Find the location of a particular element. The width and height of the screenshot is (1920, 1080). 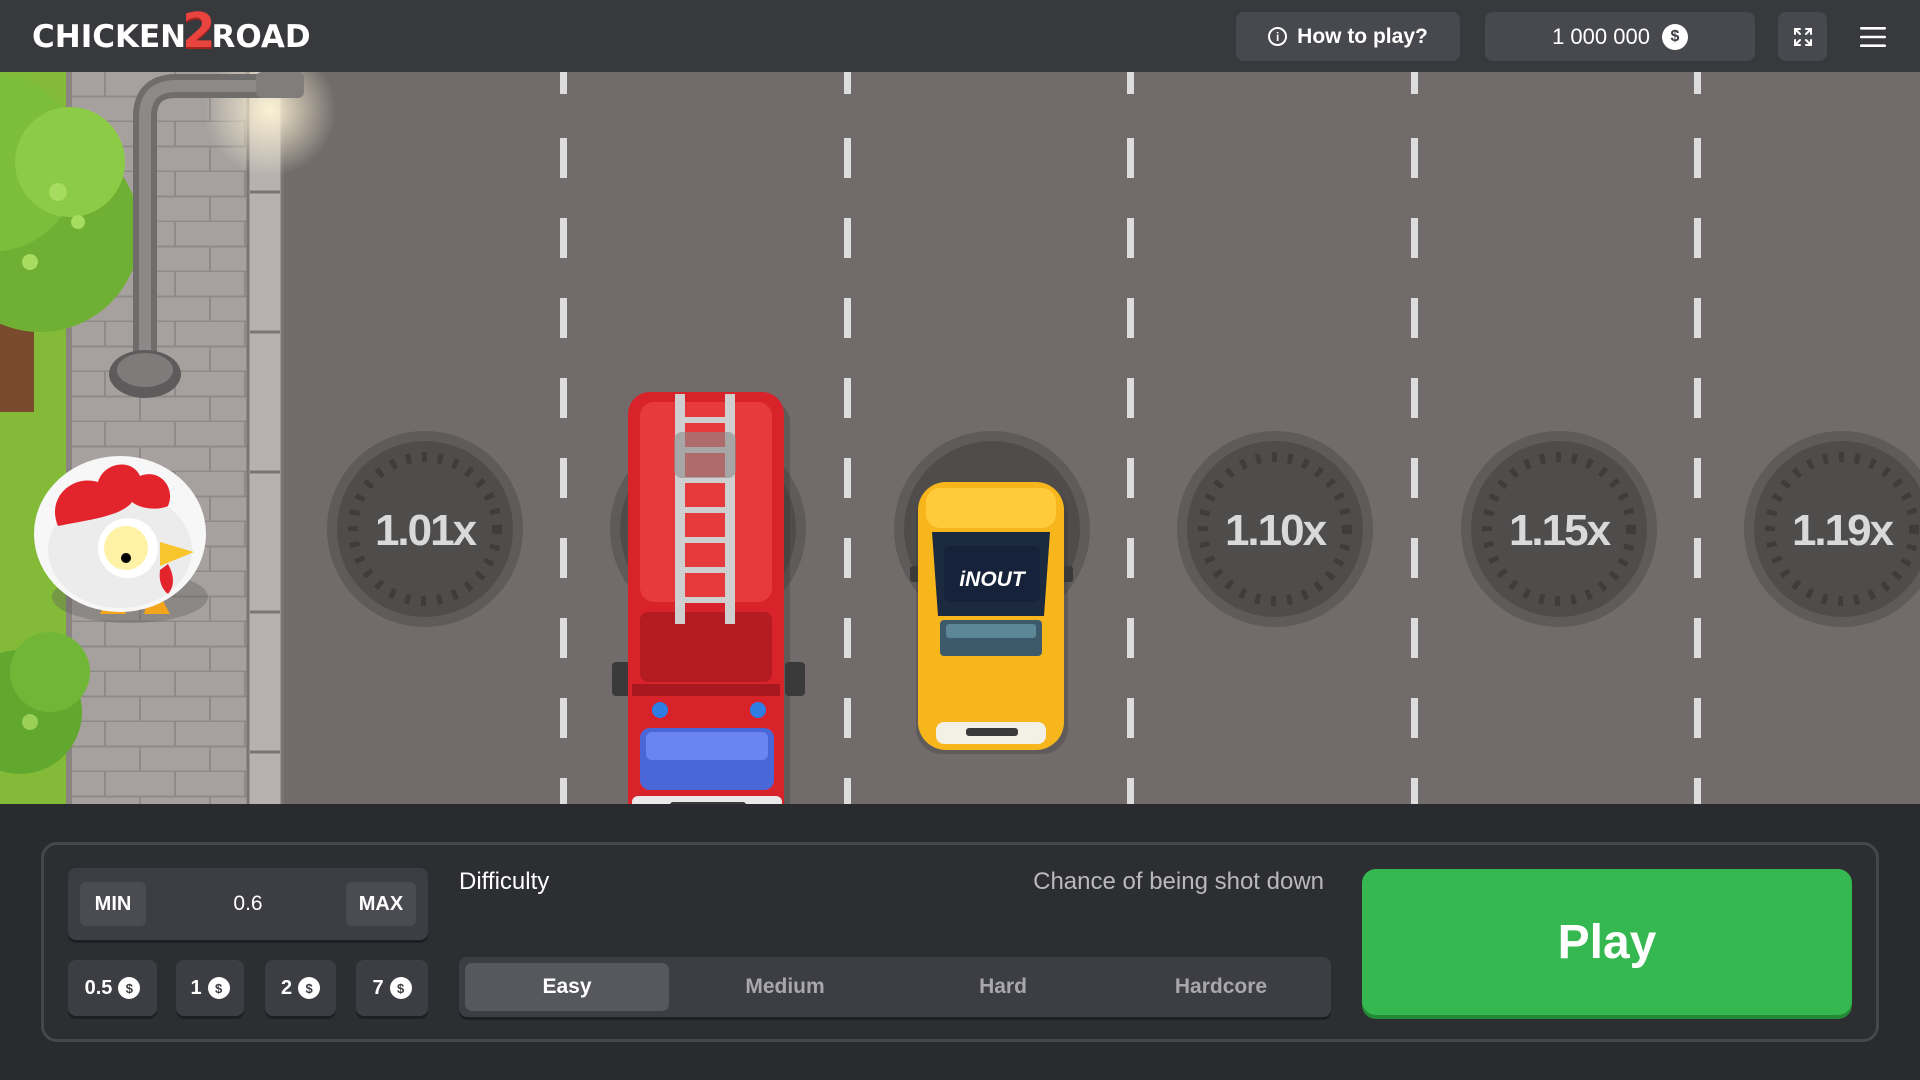

chip-amount: 2 is located at coordinates (286, 987).